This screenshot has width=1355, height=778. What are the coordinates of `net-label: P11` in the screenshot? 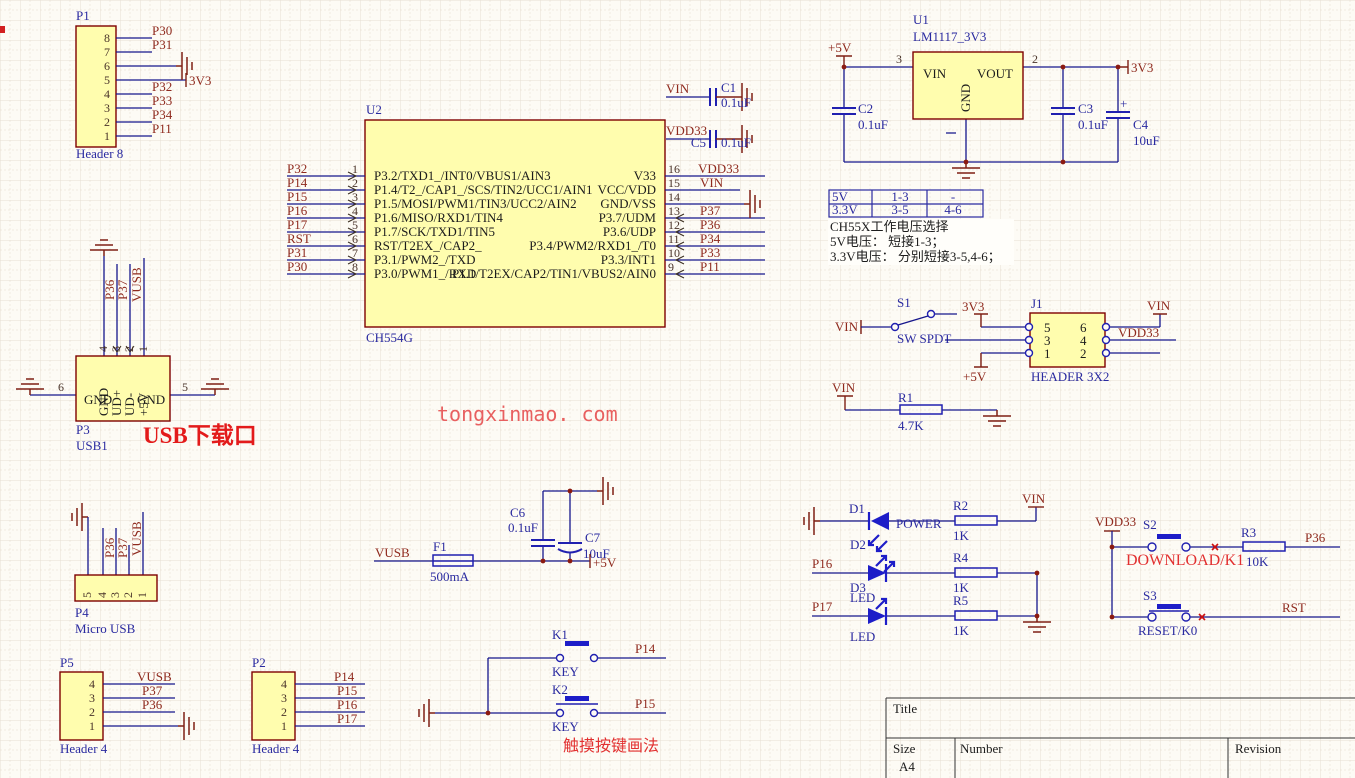 It's located at (710, 266).